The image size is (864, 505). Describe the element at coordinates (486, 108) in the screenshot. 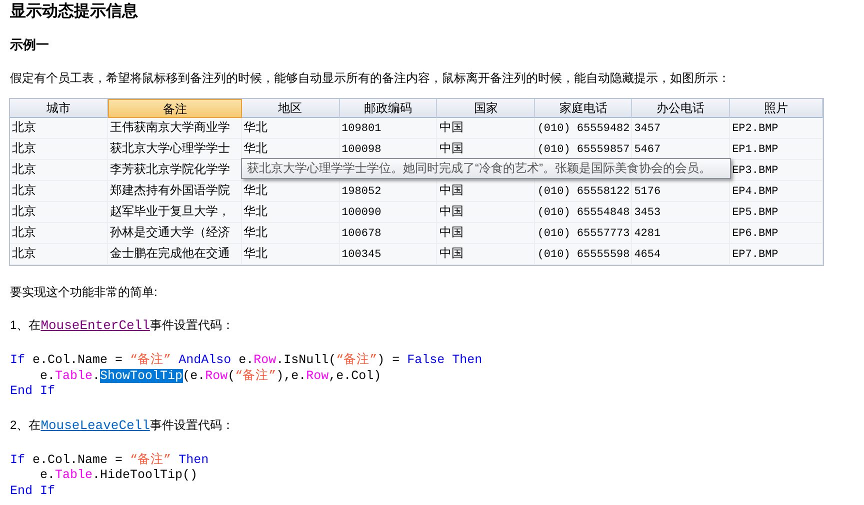

I see `column-header: 国家` at that location.